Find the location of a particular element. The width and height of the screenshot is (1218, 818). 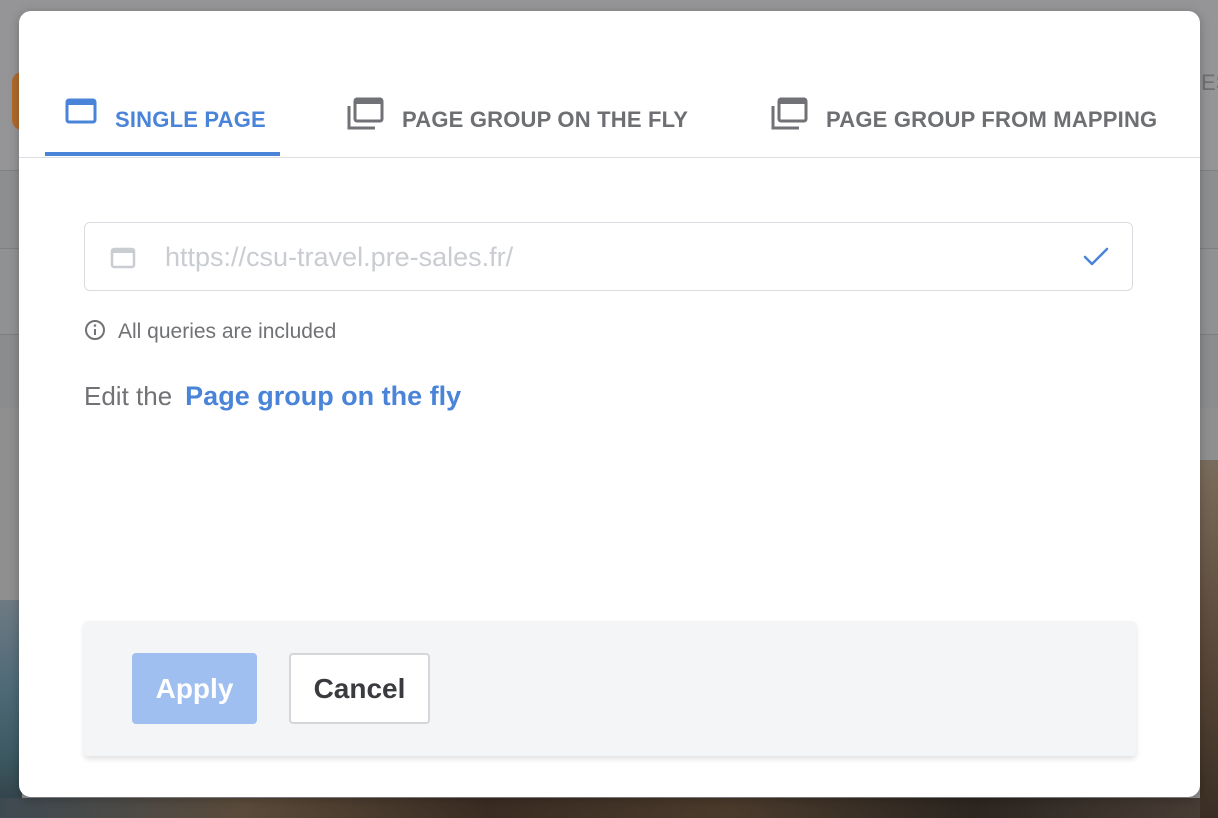

info-icon is located at coordinates (95, 332).